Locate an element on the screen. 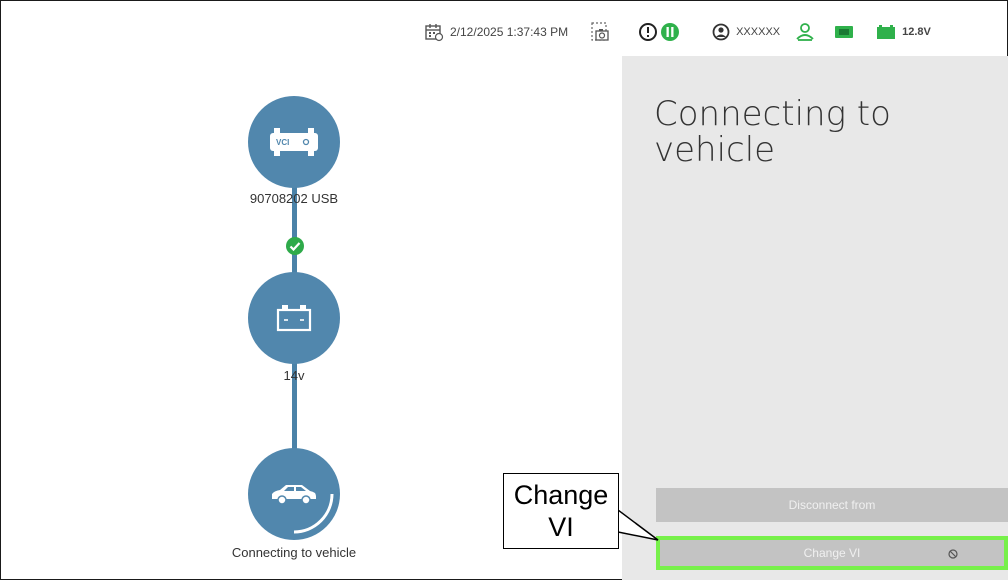 The image size is (1008, 580). alert-icon is located at coordinates (648, 32).